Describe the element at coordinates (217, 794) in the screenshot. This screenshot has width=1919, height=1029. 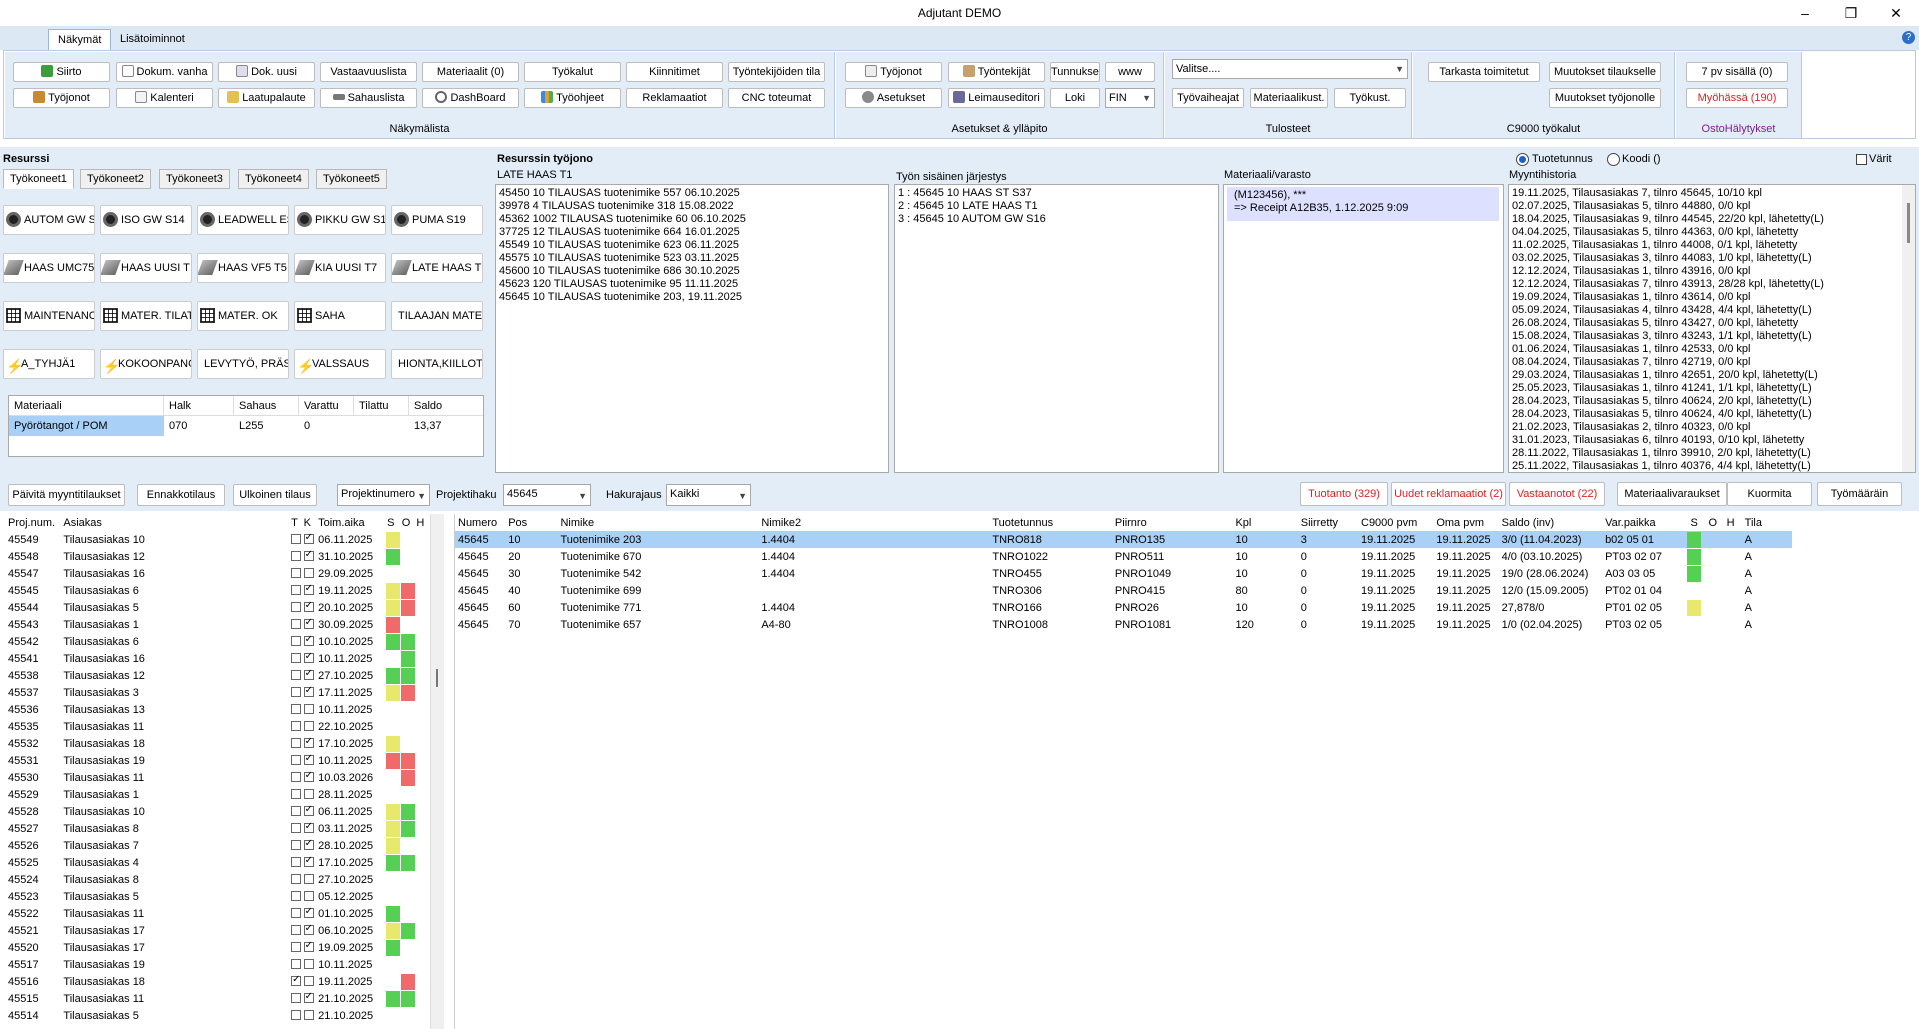
I see `order-row: 45529 Tilausasiakas 1 28.11.2025` at that location.